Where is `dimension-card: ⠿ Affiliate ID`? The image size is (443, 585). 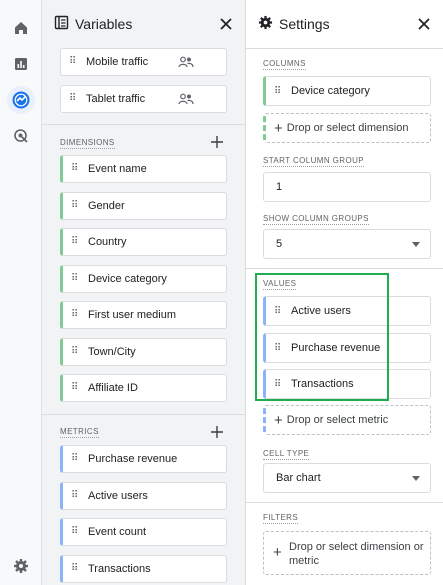
dimension-card: ⠿ Affiliate ID is located at coordinates (143, 388).